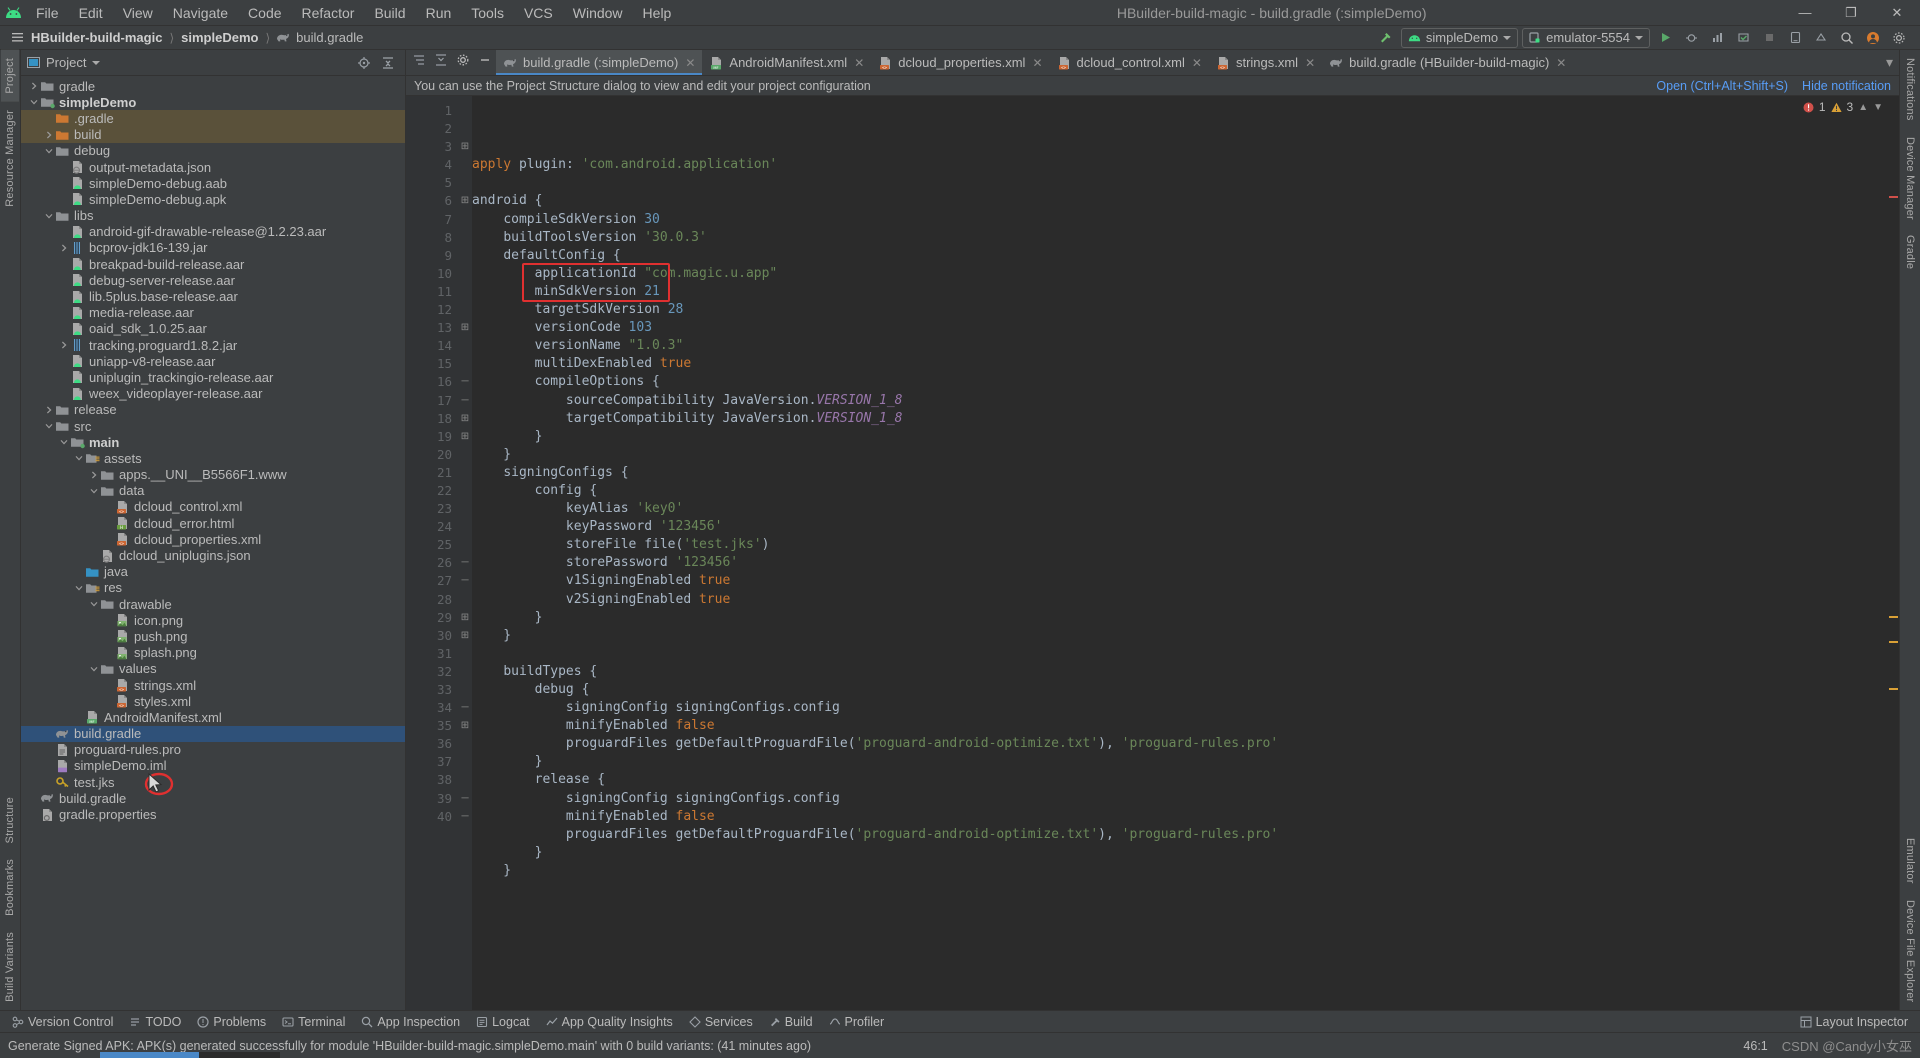 Image resolution: width=1920 pixels, height=1058 pixels. Describe the element at coordinates (1910, 951) in the screenshot. I see `rail-item-device-file-explorer: Device File Explorer` at that location.